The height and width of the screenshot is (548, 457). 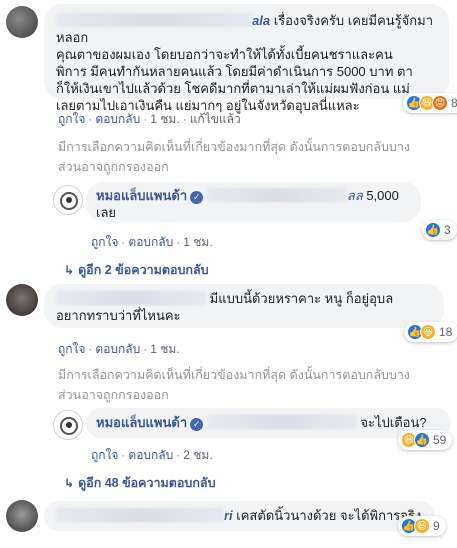 I want to click on reply-reaction-summary: 😆 👍 59, so click(x=425, y=440).